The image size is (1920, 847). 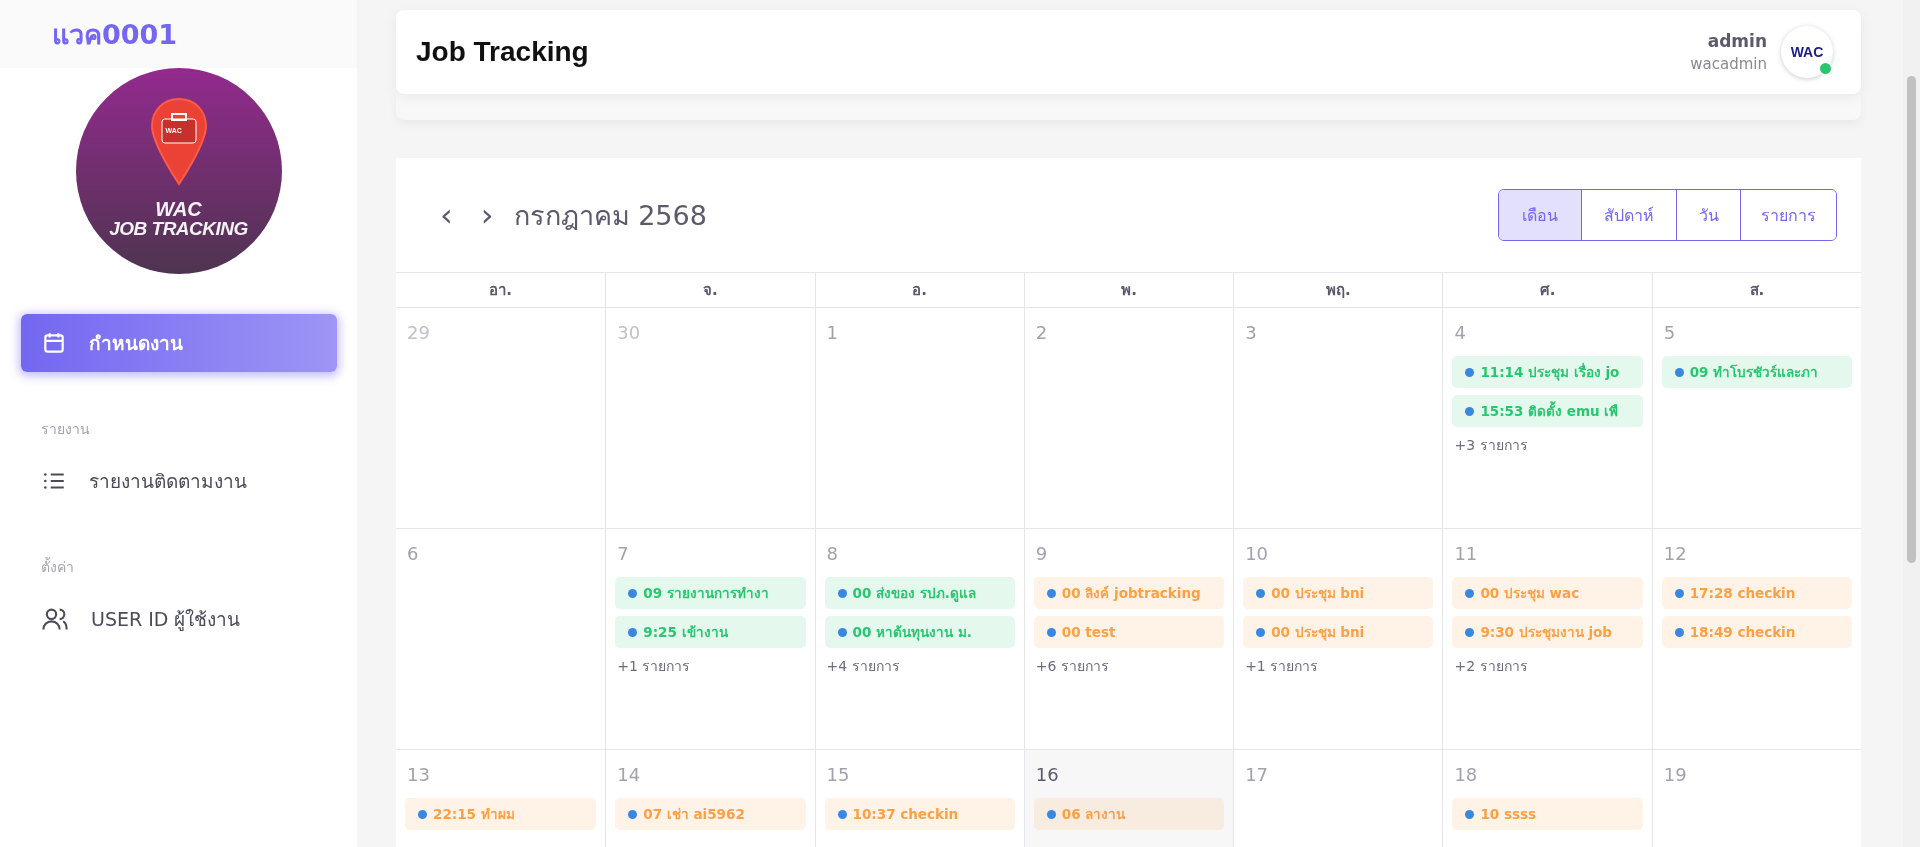 What do you see at coordinates (623, 553) in the screenshot?
I see `day-number: 7` at bounding box center [623, 553].